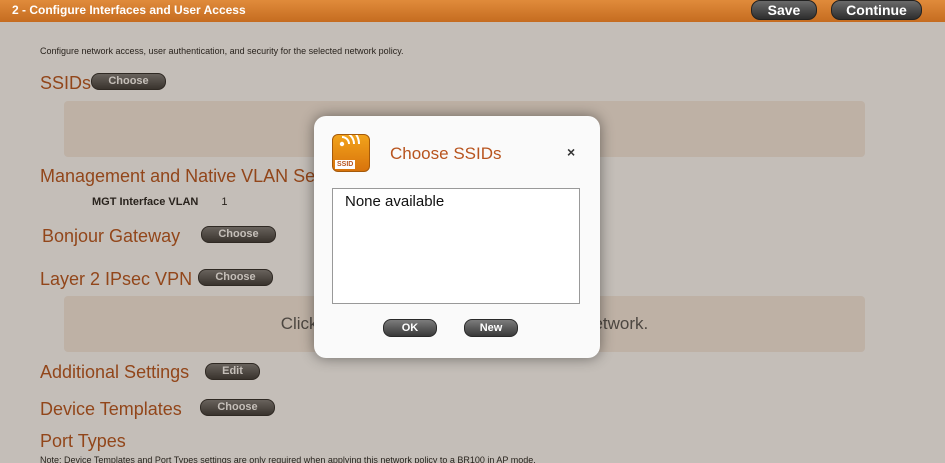 The height and width of the screenshot is (463, 945). What do you see at coordinates (410, 328) in the screenshot?
I see `ok-button: OK` at bounding box center [410, 328].